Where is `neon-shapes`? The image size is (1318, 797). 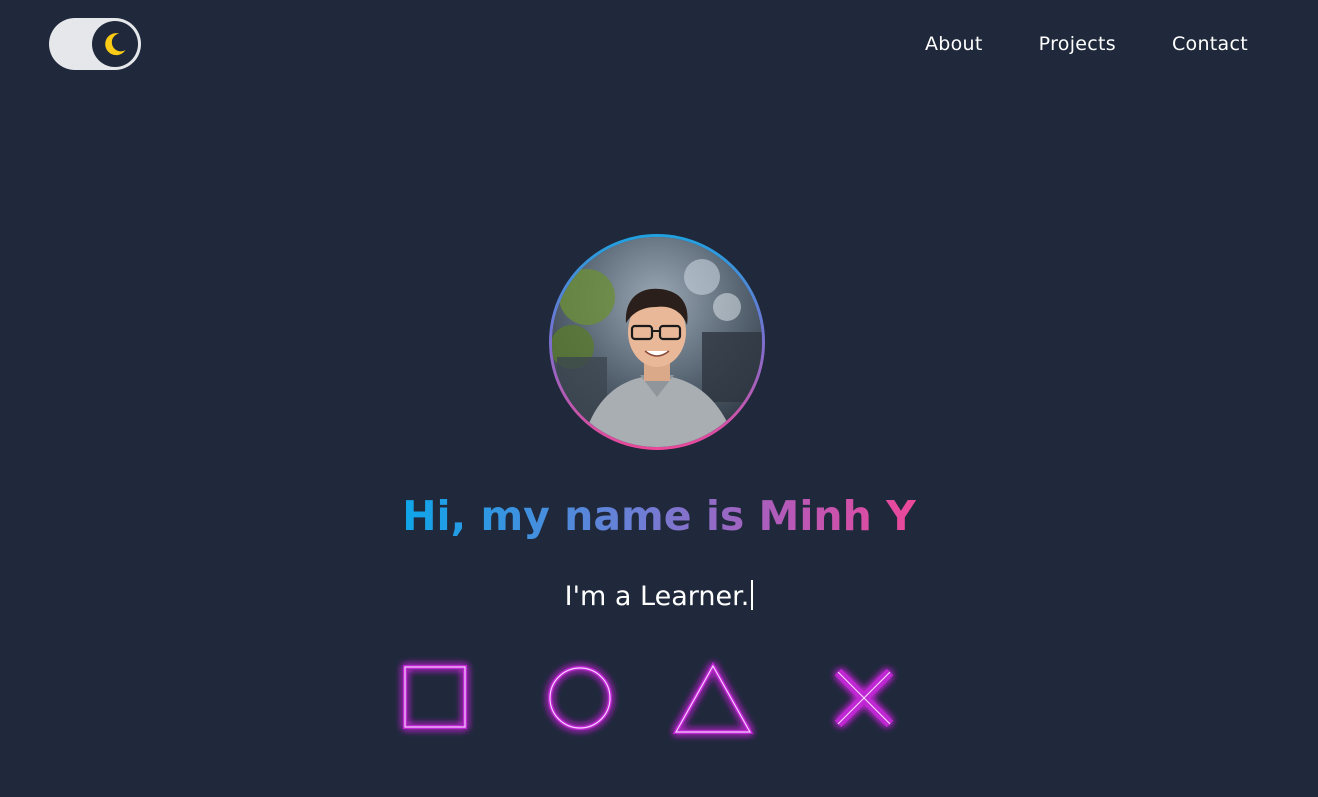 neon-shapes is located at coordinates (650, 702).